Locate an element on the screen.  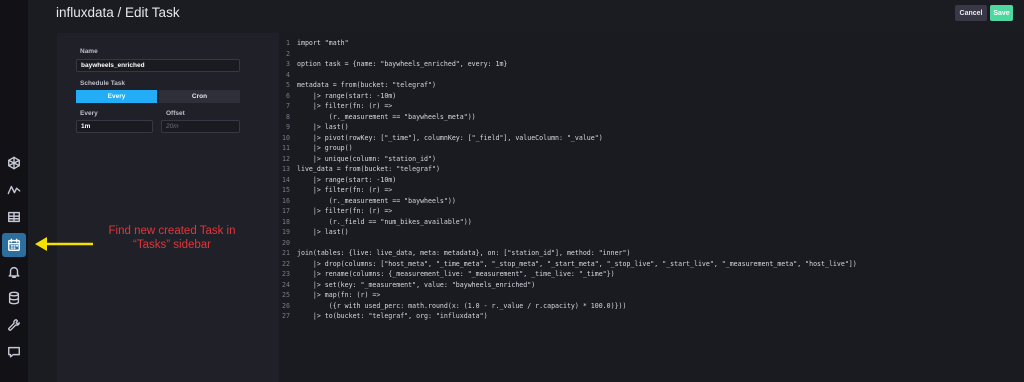
line-number: 24 is located at coordinates (286, 284).